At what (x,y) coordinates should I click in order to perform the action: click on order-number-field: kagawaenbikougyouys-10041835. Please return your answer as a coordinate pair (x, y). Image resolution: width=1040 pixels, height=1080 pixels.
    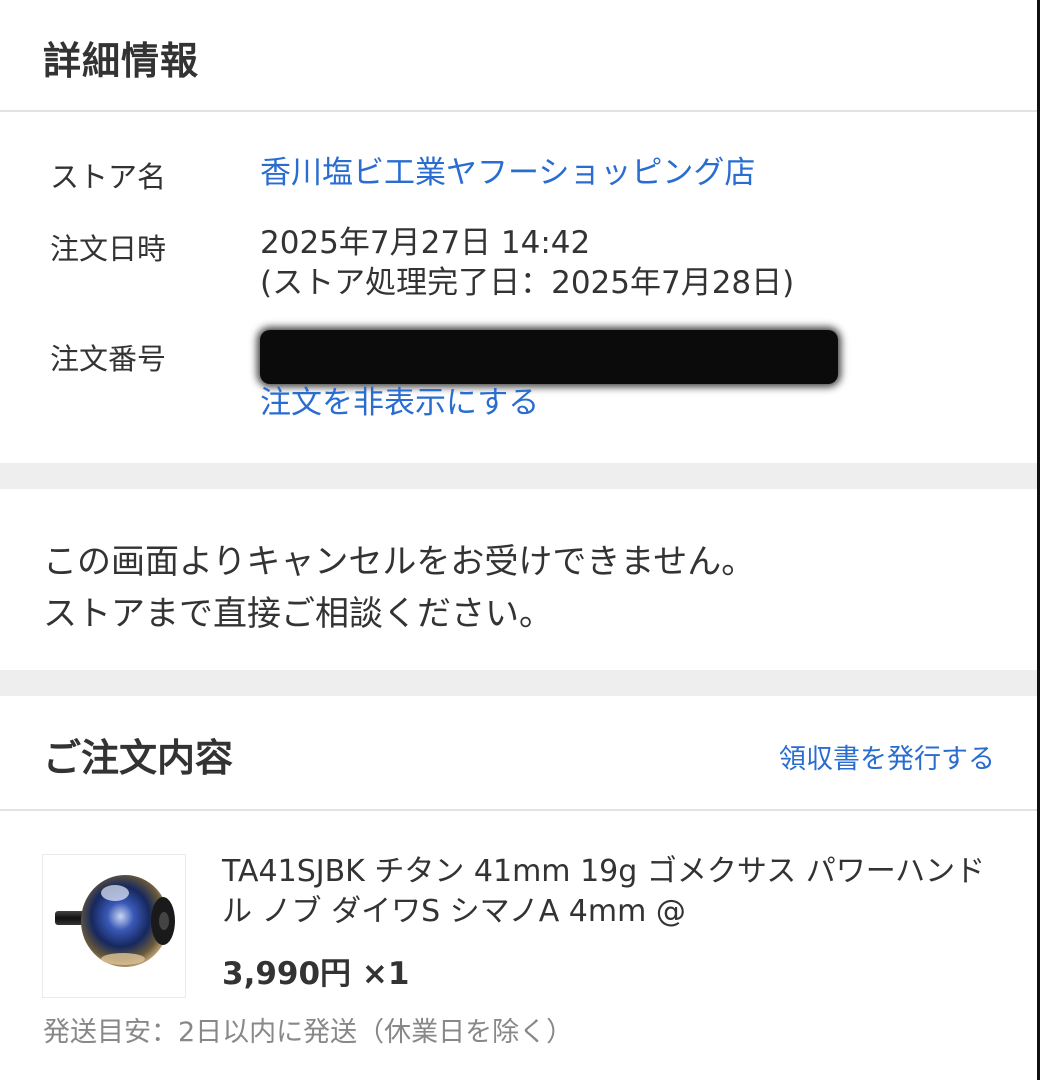
    Looking at the image, I should click on (549, 357).